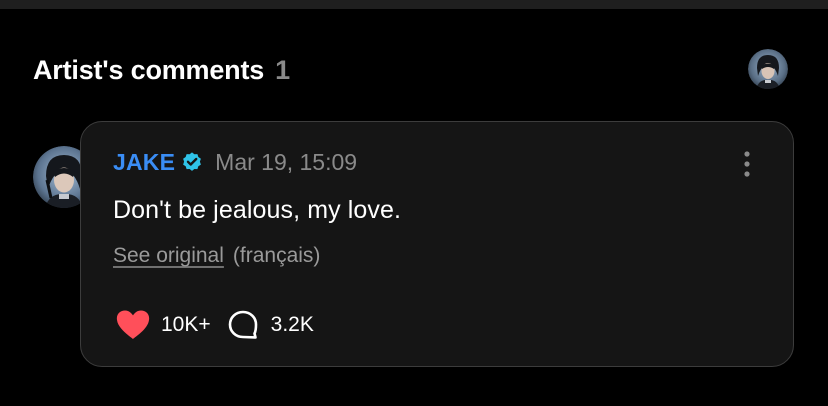 This screenshot has height=406, width=828. I want to click on comment-count: 1, so click(283, 69).